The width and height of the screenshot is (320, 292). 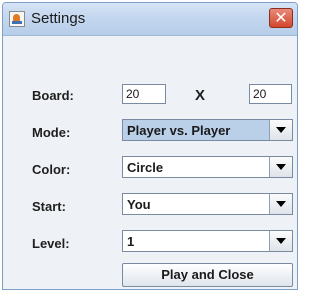 What do you see at coordinates (53, 95) in the screenshot?
I see `board-label: Board:` at bounding box center [53, 95].